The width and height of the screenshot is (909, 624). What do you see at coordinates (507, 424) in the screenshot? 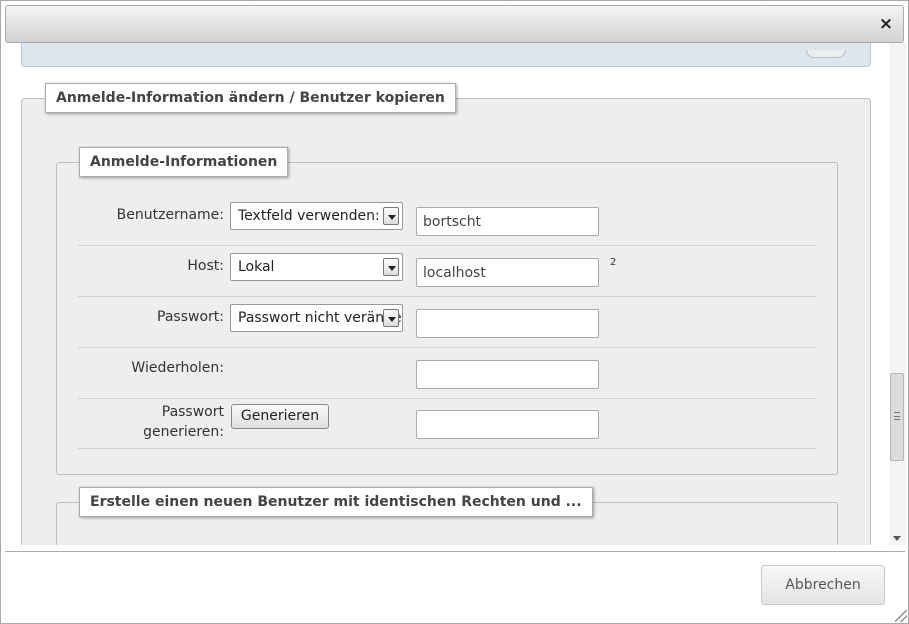
I see `generated-password-input` at bounding box center [507, 424].